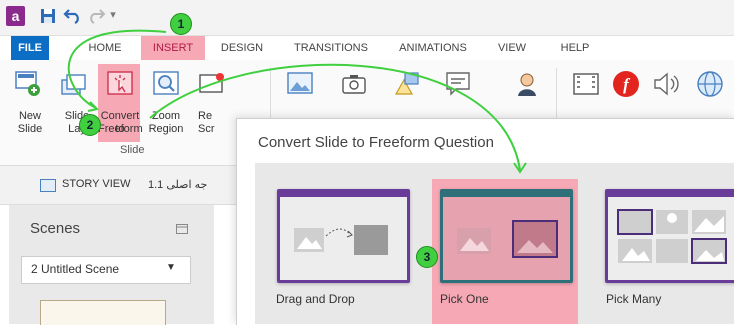  Describe the element at coordinates (90, 125) in the screenshot. I see `step-badge-2: 2` at that location.